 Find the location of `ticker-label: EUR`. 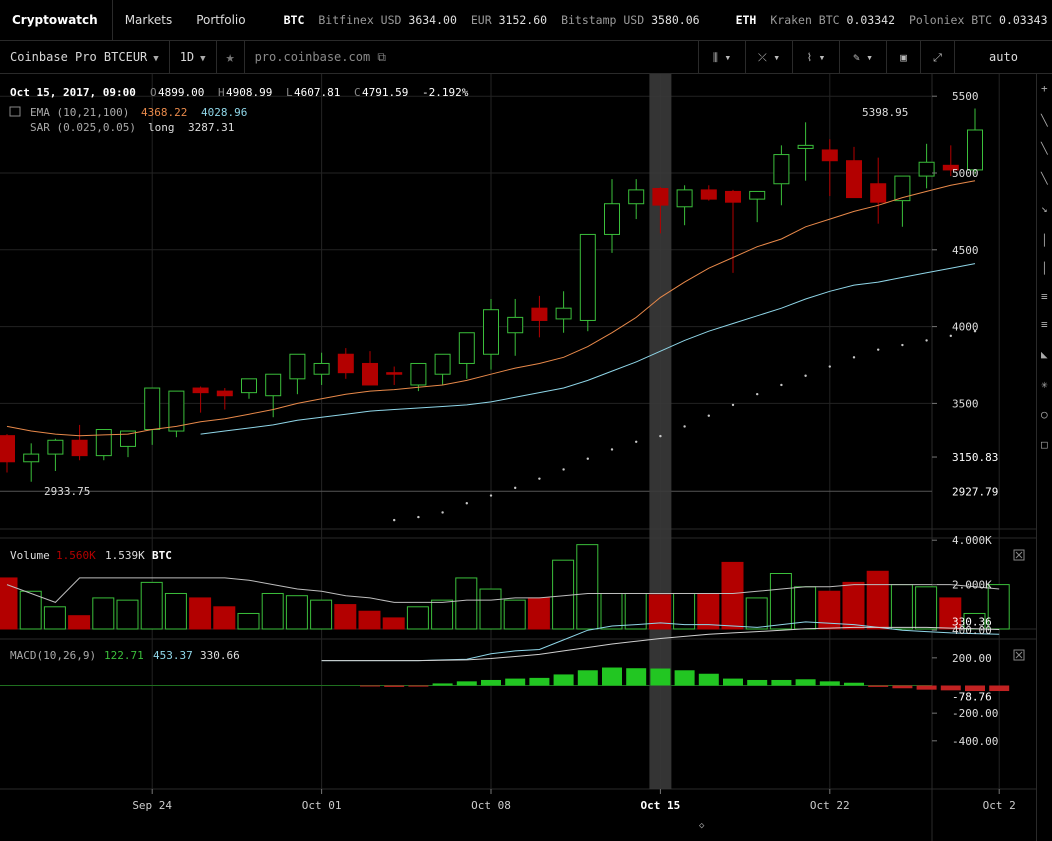

ticker-label: EUR is located at coordinates (481, 20).